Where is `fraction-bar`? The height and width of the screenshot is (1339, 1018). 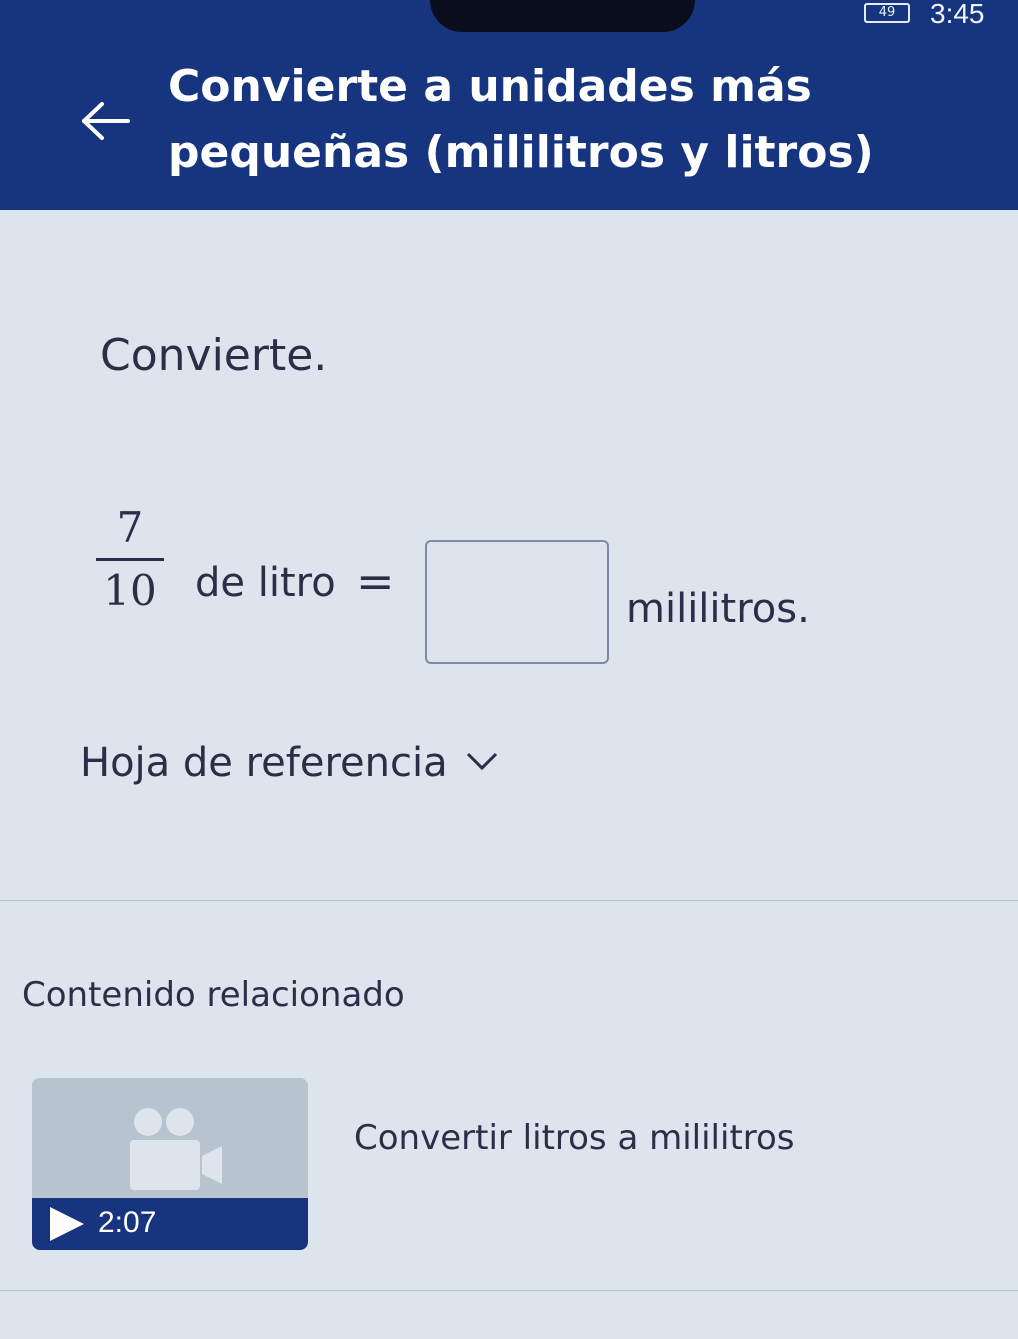
fraction-bar is located at coordinates (130, 559).